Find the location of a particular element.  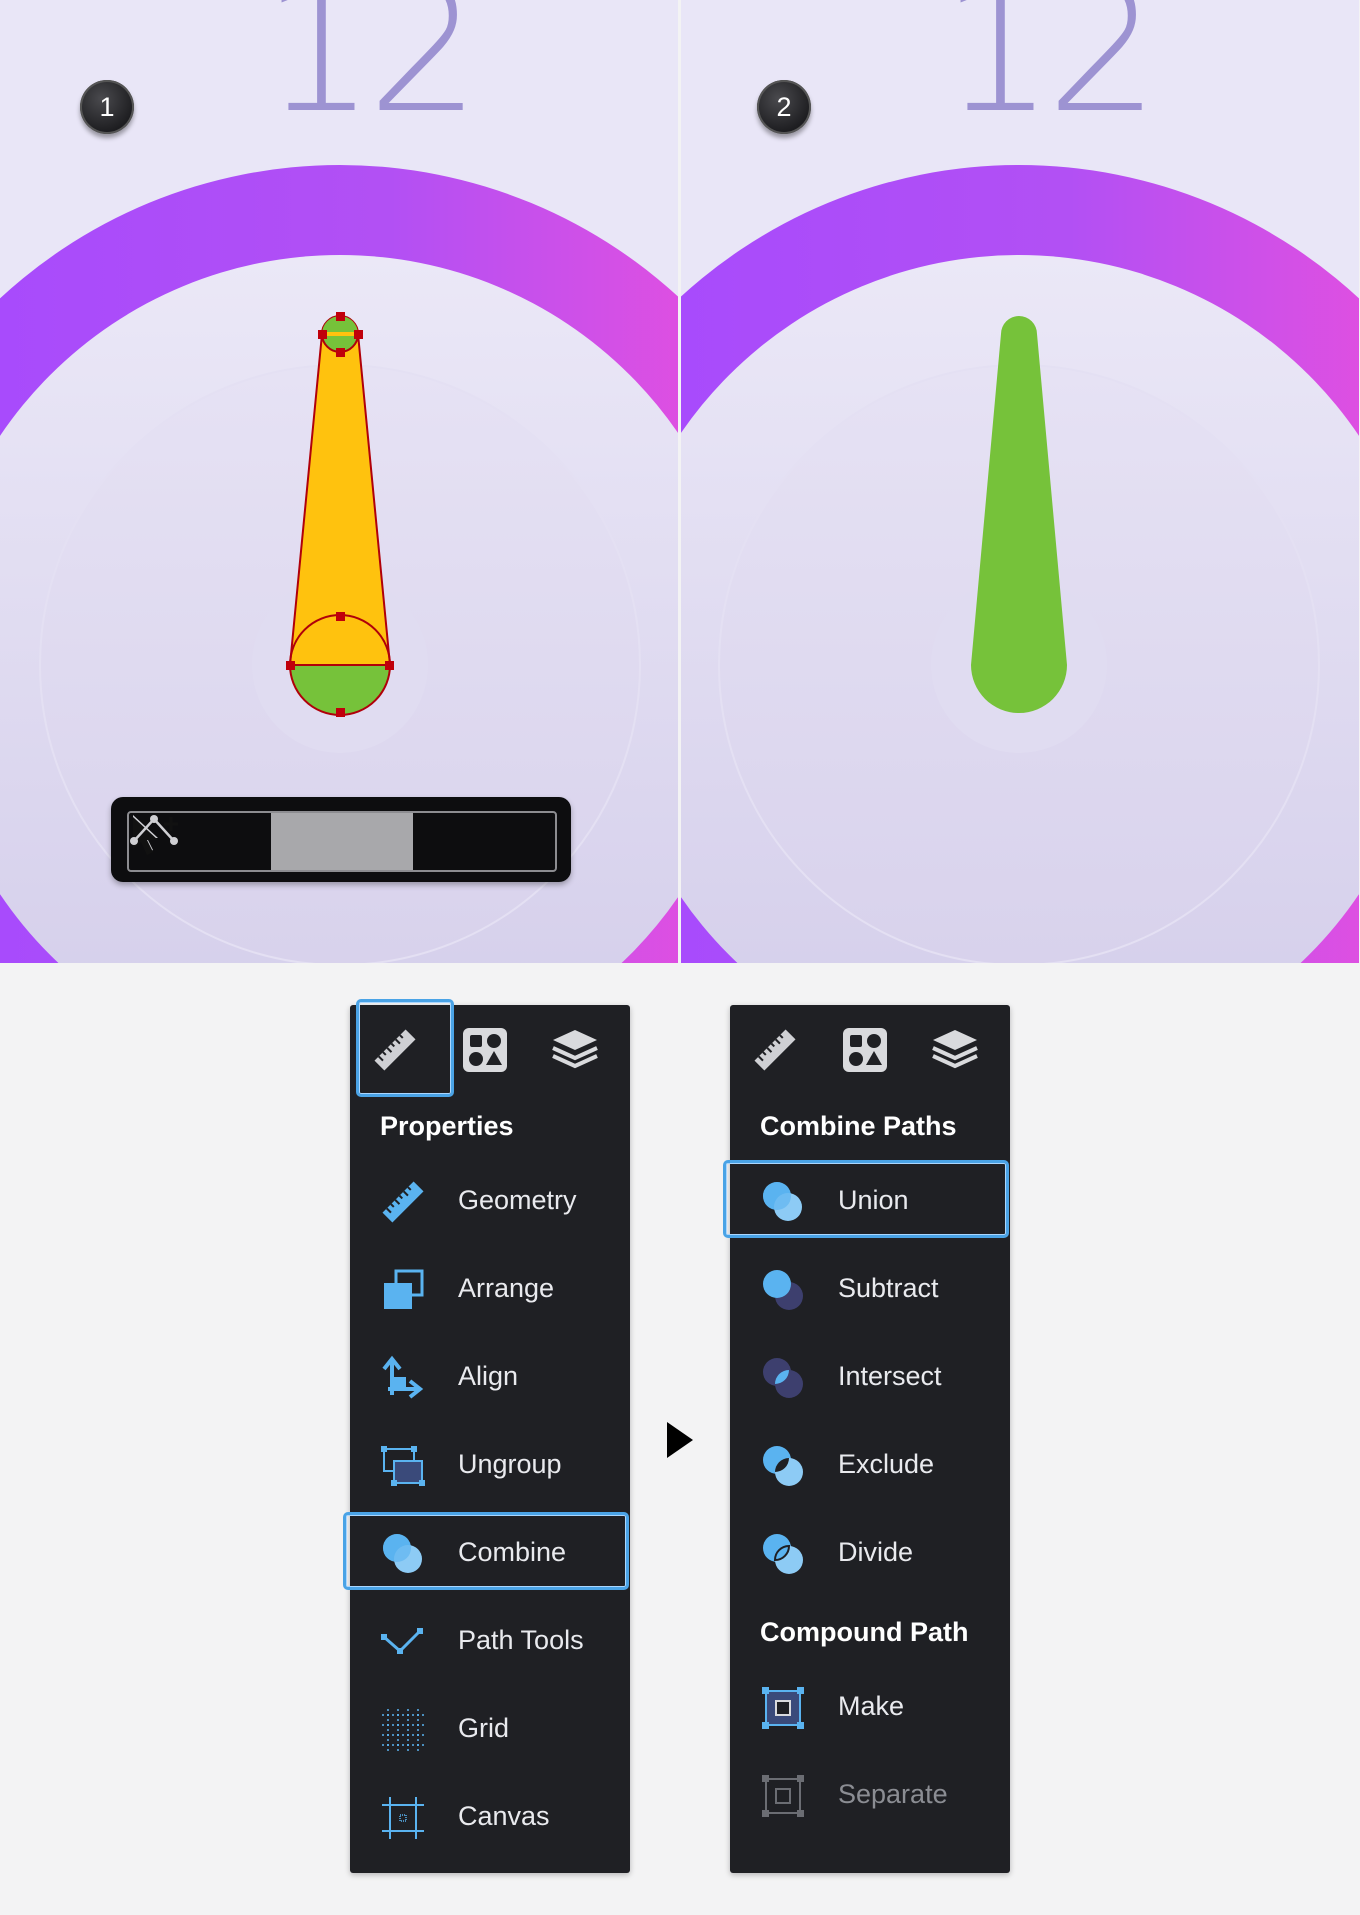

divide-icon is located at coordinates (783, 1554).